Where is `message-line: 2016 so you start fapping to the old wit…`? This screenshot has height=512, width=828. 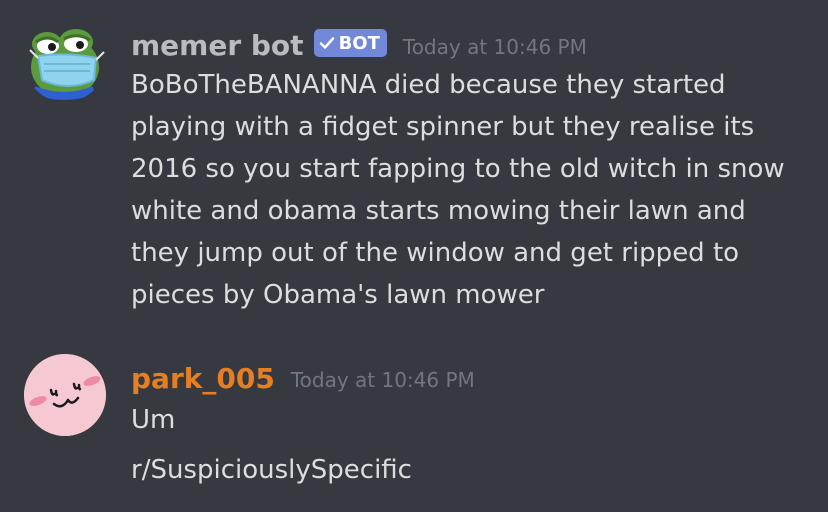
message-line: 2016 so you start fapping to the old wit… is located at coordinates (458, 169).